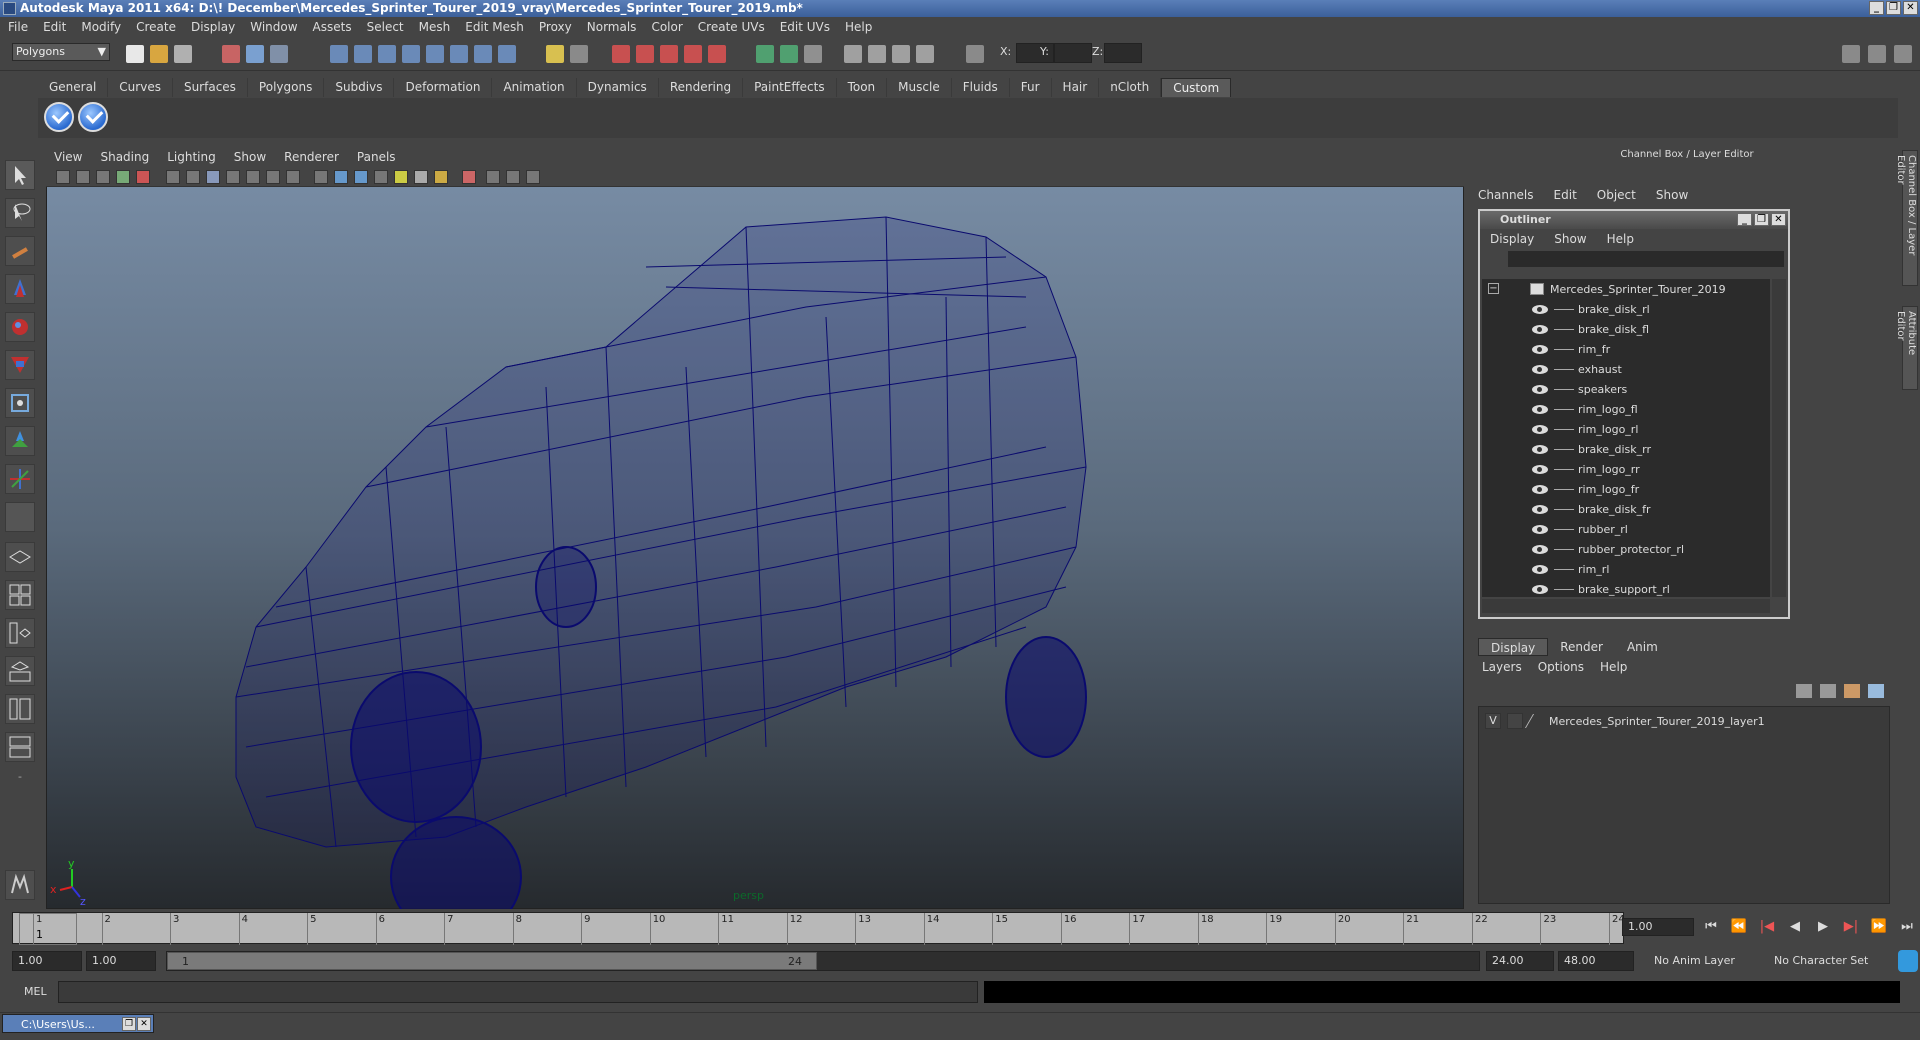 The image size is (1920, 1040). Describe the element at coordinates (1570, 239) in the screenshot. I see `outliner-menu-show: Show` at that location.